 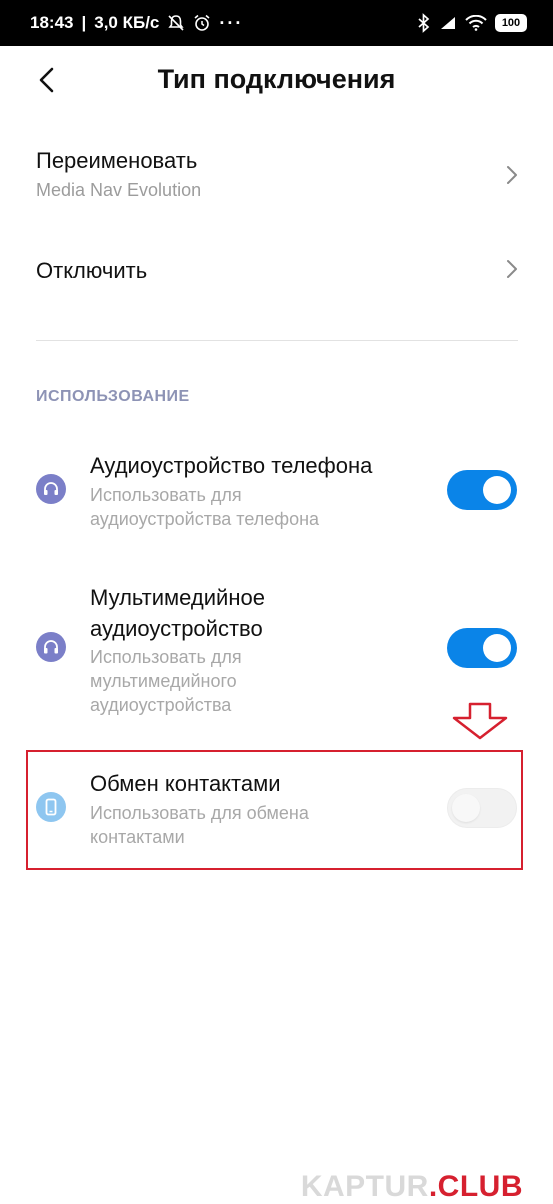 I want to click on bluetooth-icon, so click(x=424, y=23).